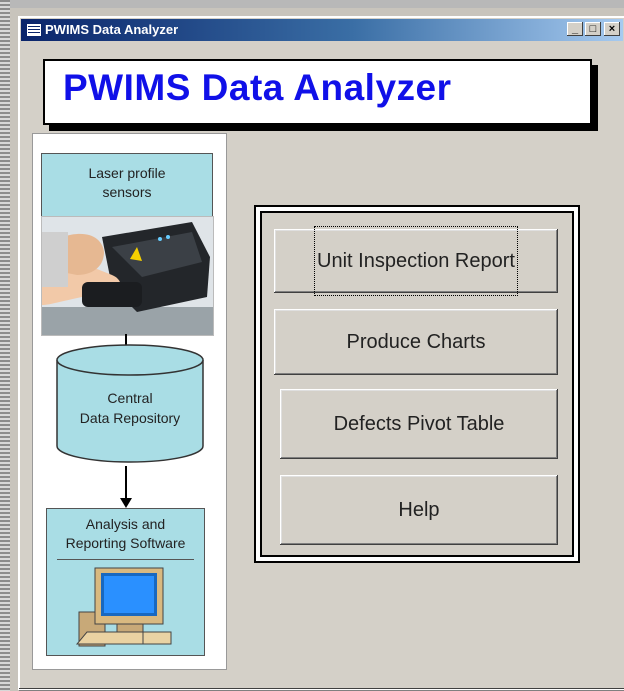 The width and height of the screenshot is (624, 691). Describe the element at coordinates (127, 276) in the screenshot. I see `laser-sensor-image` at that location.